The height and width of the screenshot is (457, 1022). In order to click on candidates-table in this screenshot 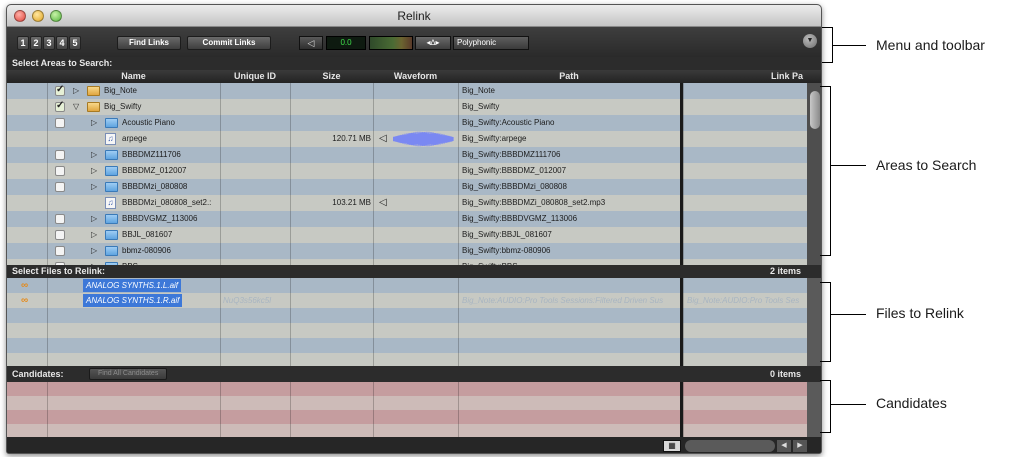, I will do `click(414, 409)`.